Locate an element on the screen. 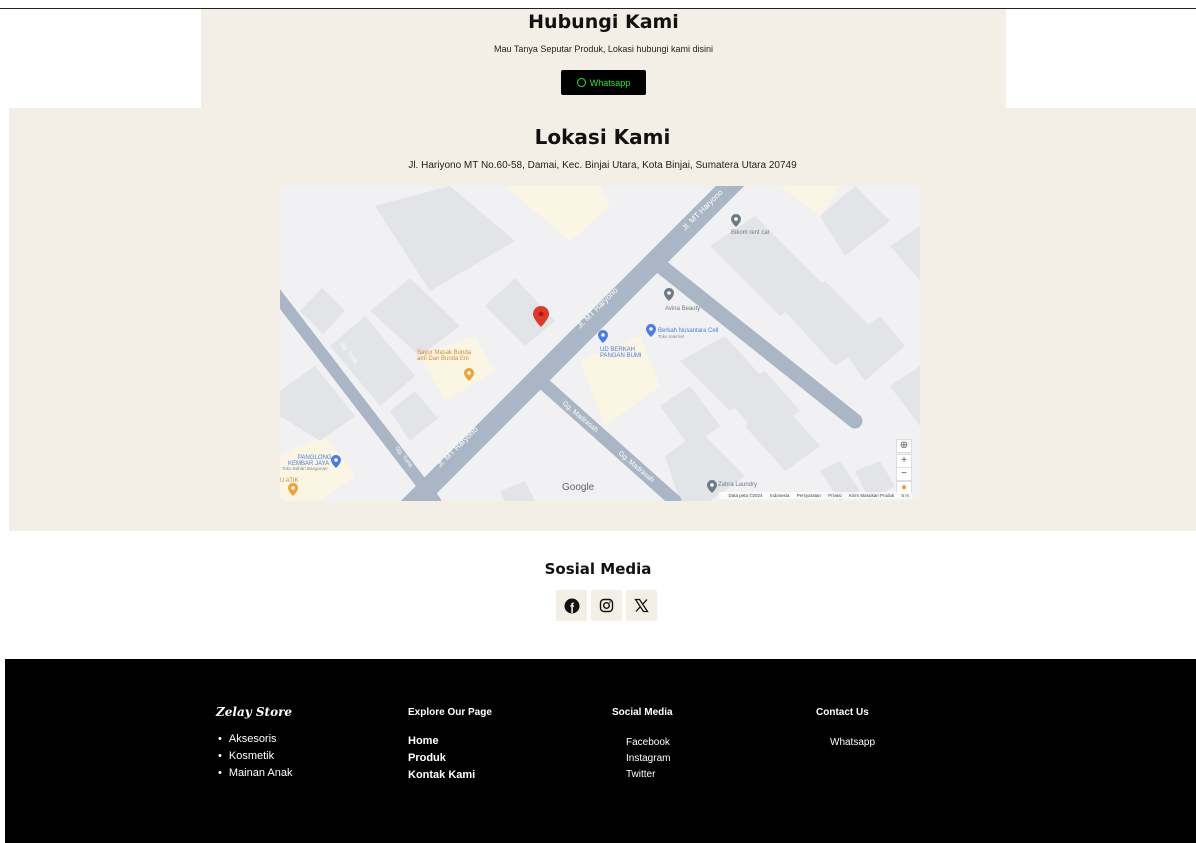  nav-link-kontak: Kontak Kami is located at coordinates (441, 775).